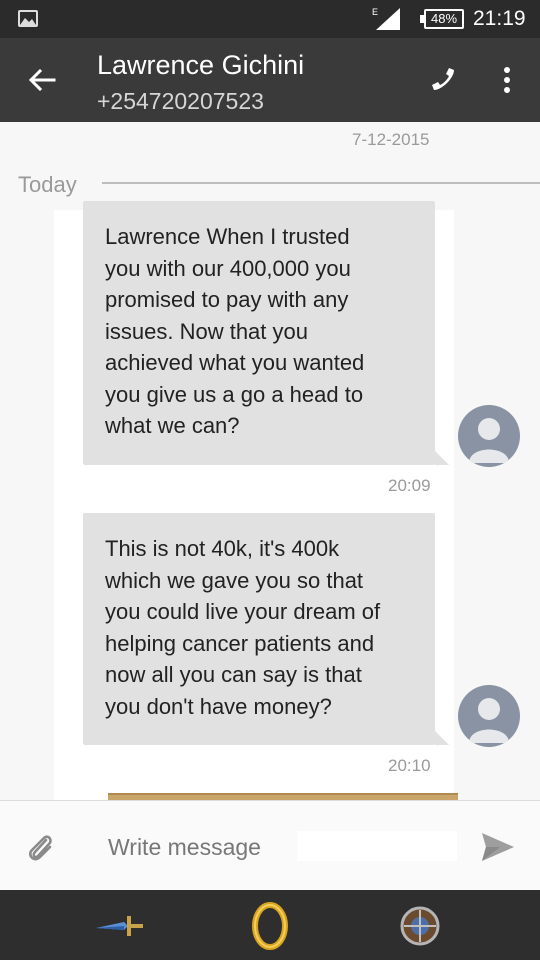 The image size is (540, 960). I want to click on send-icon, so click(498, 847).